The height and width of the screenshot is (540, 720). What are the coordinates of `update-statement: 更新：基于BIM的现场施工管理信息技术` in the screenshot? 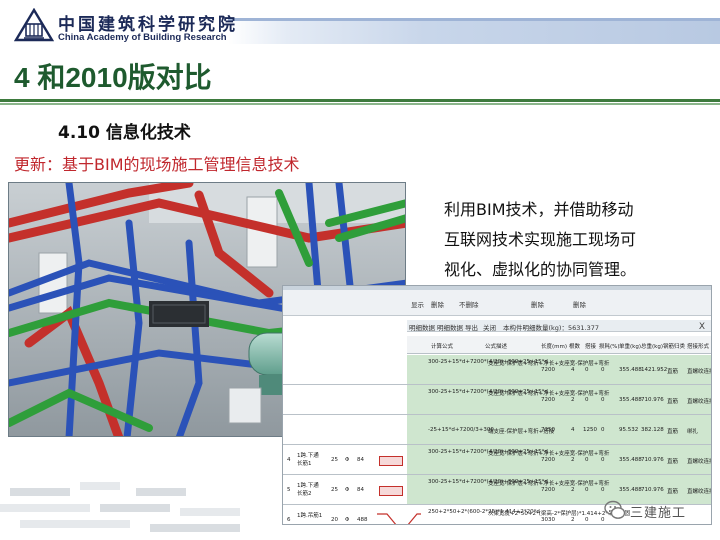 It's located at (157, 164).